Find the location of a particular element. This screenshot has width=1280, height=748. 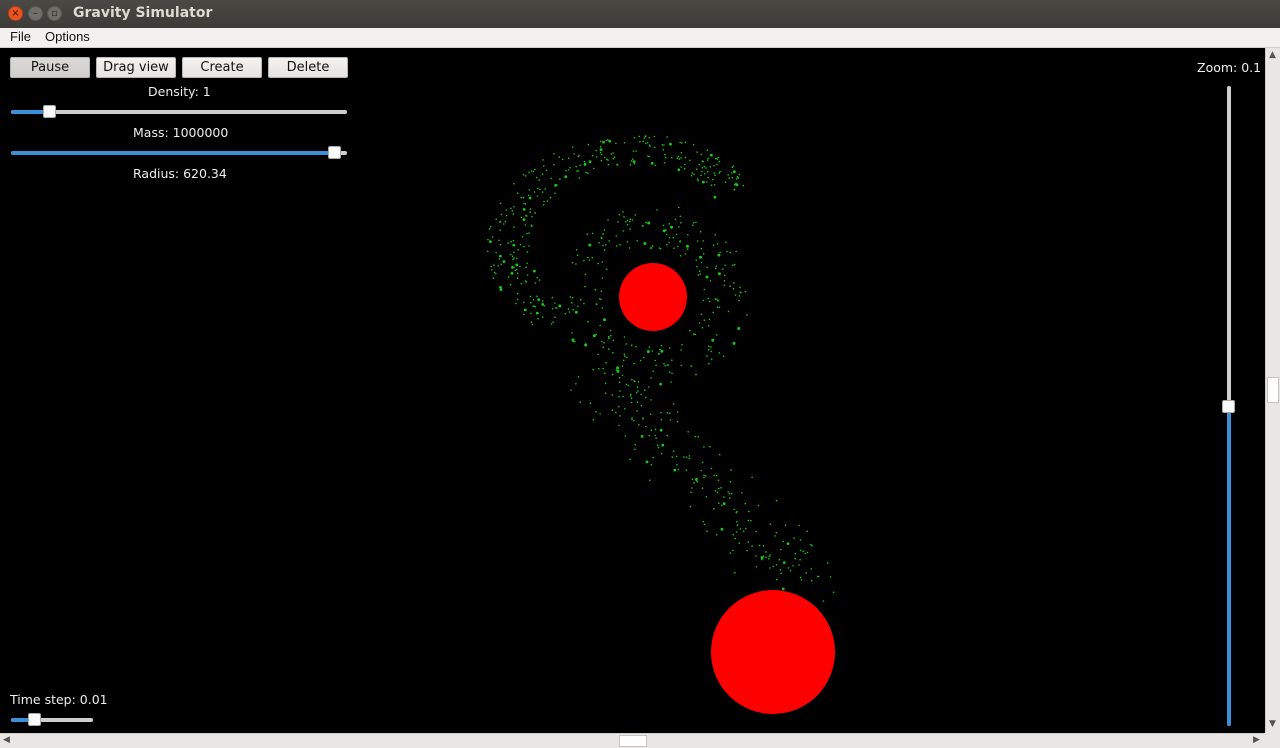

horizontal-scroll-thumb is located at coordinates (633, 741).